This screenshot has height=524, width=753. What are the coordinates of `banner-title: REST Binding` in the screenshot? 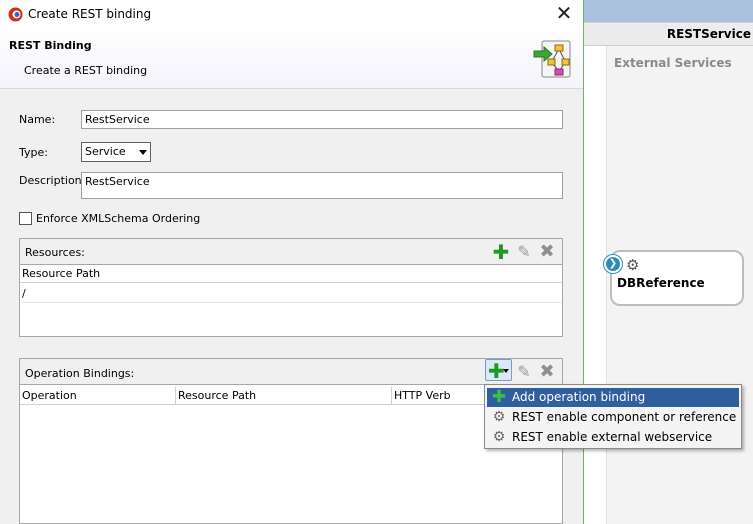 It's located at (50, 45).